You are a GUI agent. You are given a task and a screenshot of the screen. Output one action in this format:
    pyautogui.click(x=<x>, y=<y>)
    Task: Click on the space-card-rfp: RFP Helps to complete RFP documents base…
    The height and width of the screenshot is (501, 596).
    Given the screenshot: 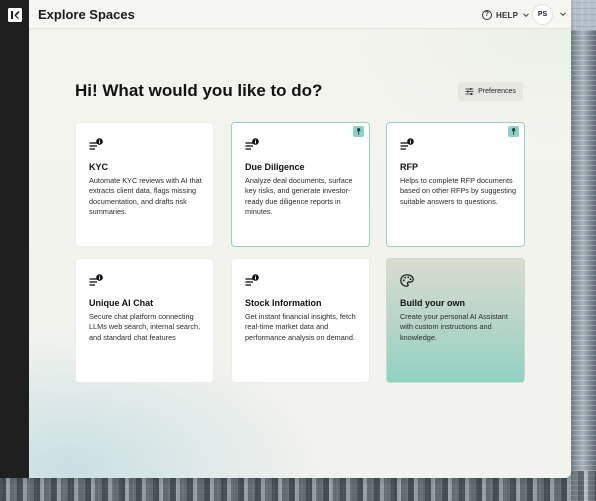 What is the action you would take?
    pyautogui.click(x=455, y=184)
    